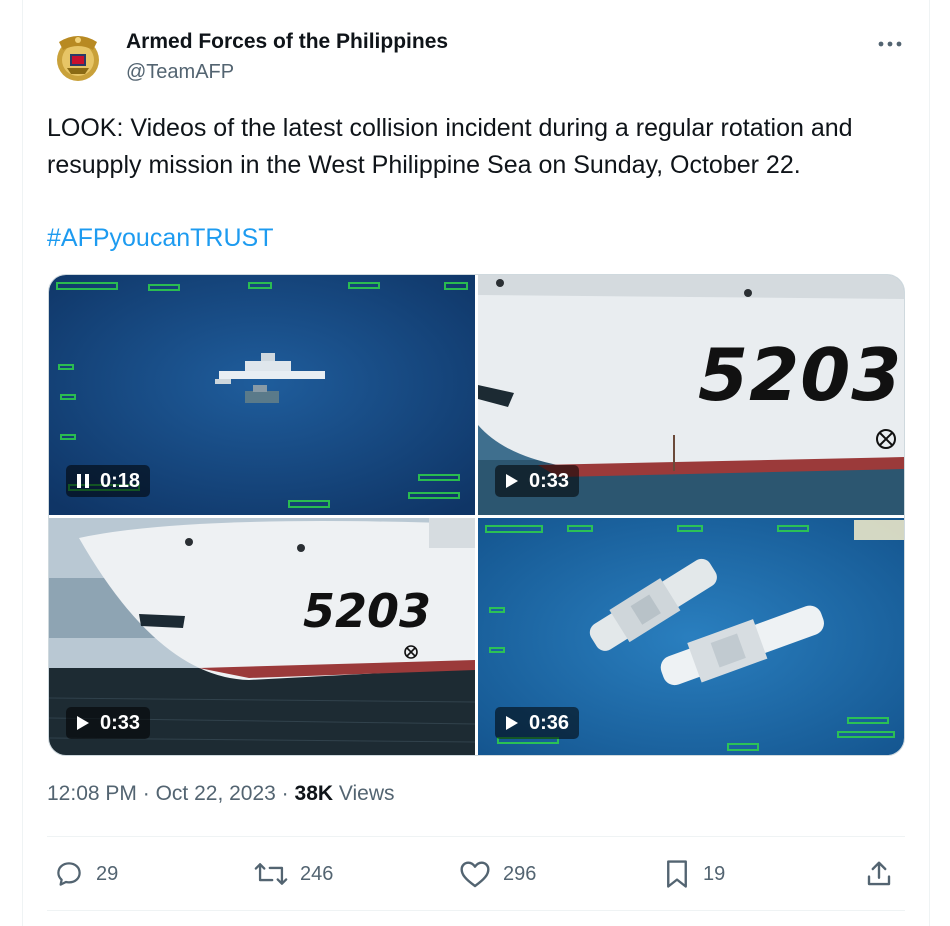 The height and width of the screenshot is (926, 950). What do you see at coordinates (293, 874) in the screenshot?
I see `retweet-button: 246` at bounding box center [293, 874].